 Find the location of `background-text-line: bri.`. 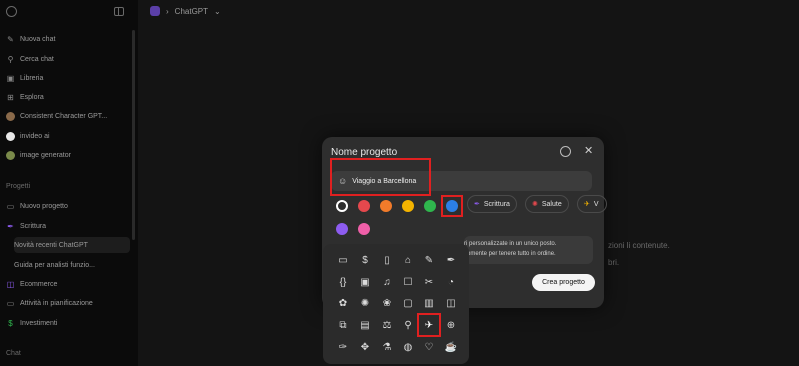

background-text-line: bri. is located at coordinates (614, 262).